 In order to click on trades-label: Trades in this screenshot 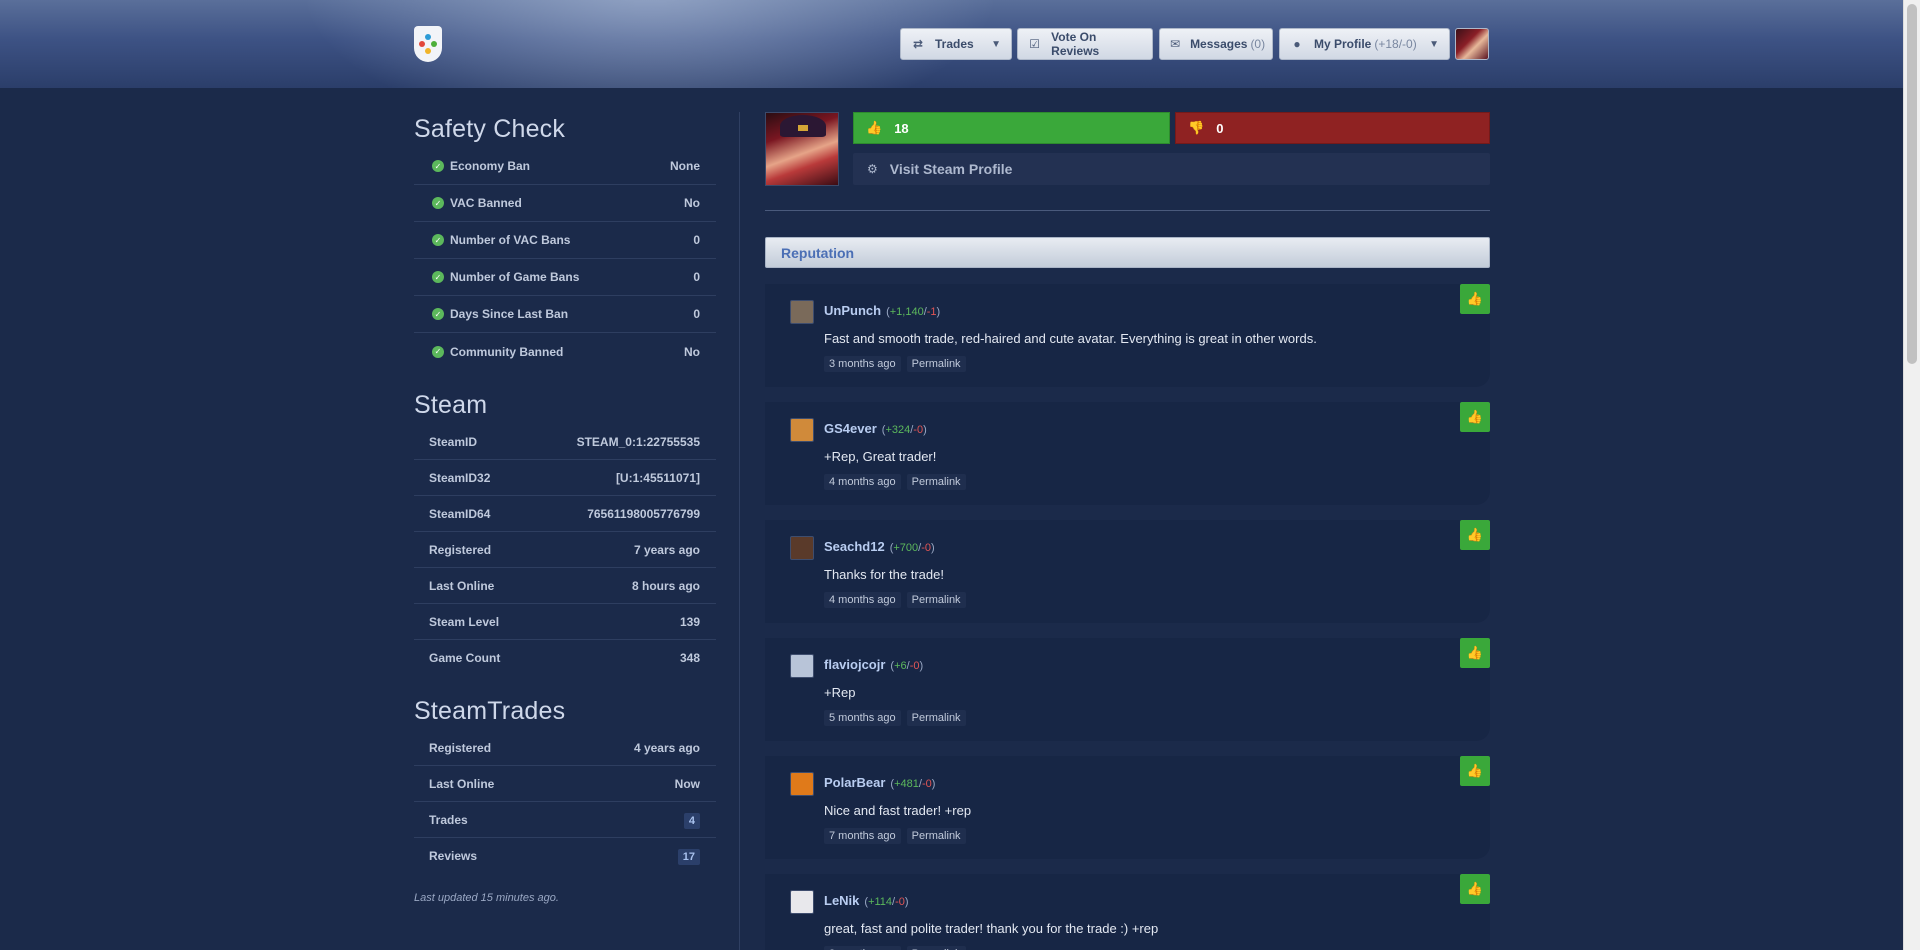, I will do `click(954, 44)`.